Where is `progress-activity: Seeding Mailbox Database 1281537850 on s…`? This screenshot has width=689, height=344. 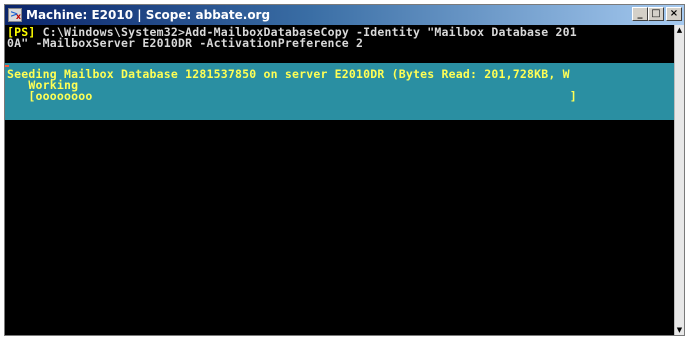
progress-activity: Seeding Mailbox Database 1281537850 on s… is located at coordinates (288, 74).